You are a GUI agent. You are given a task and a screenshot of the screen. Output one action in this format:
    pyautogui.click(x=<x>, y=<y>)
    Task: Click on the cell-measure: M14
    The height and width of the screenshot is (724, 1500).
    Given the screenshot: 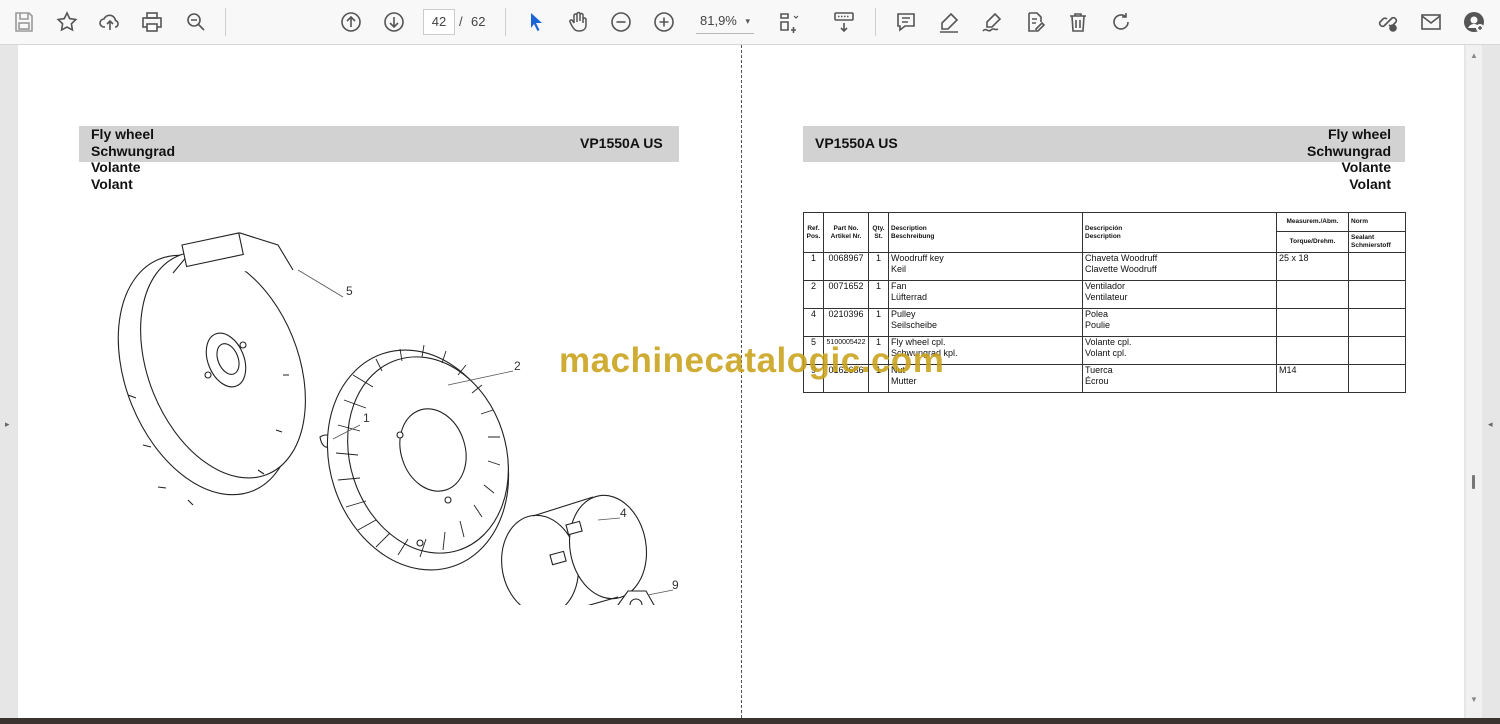 What is the action you would take?
    pyautogui.click(x=1312, y=378)
    